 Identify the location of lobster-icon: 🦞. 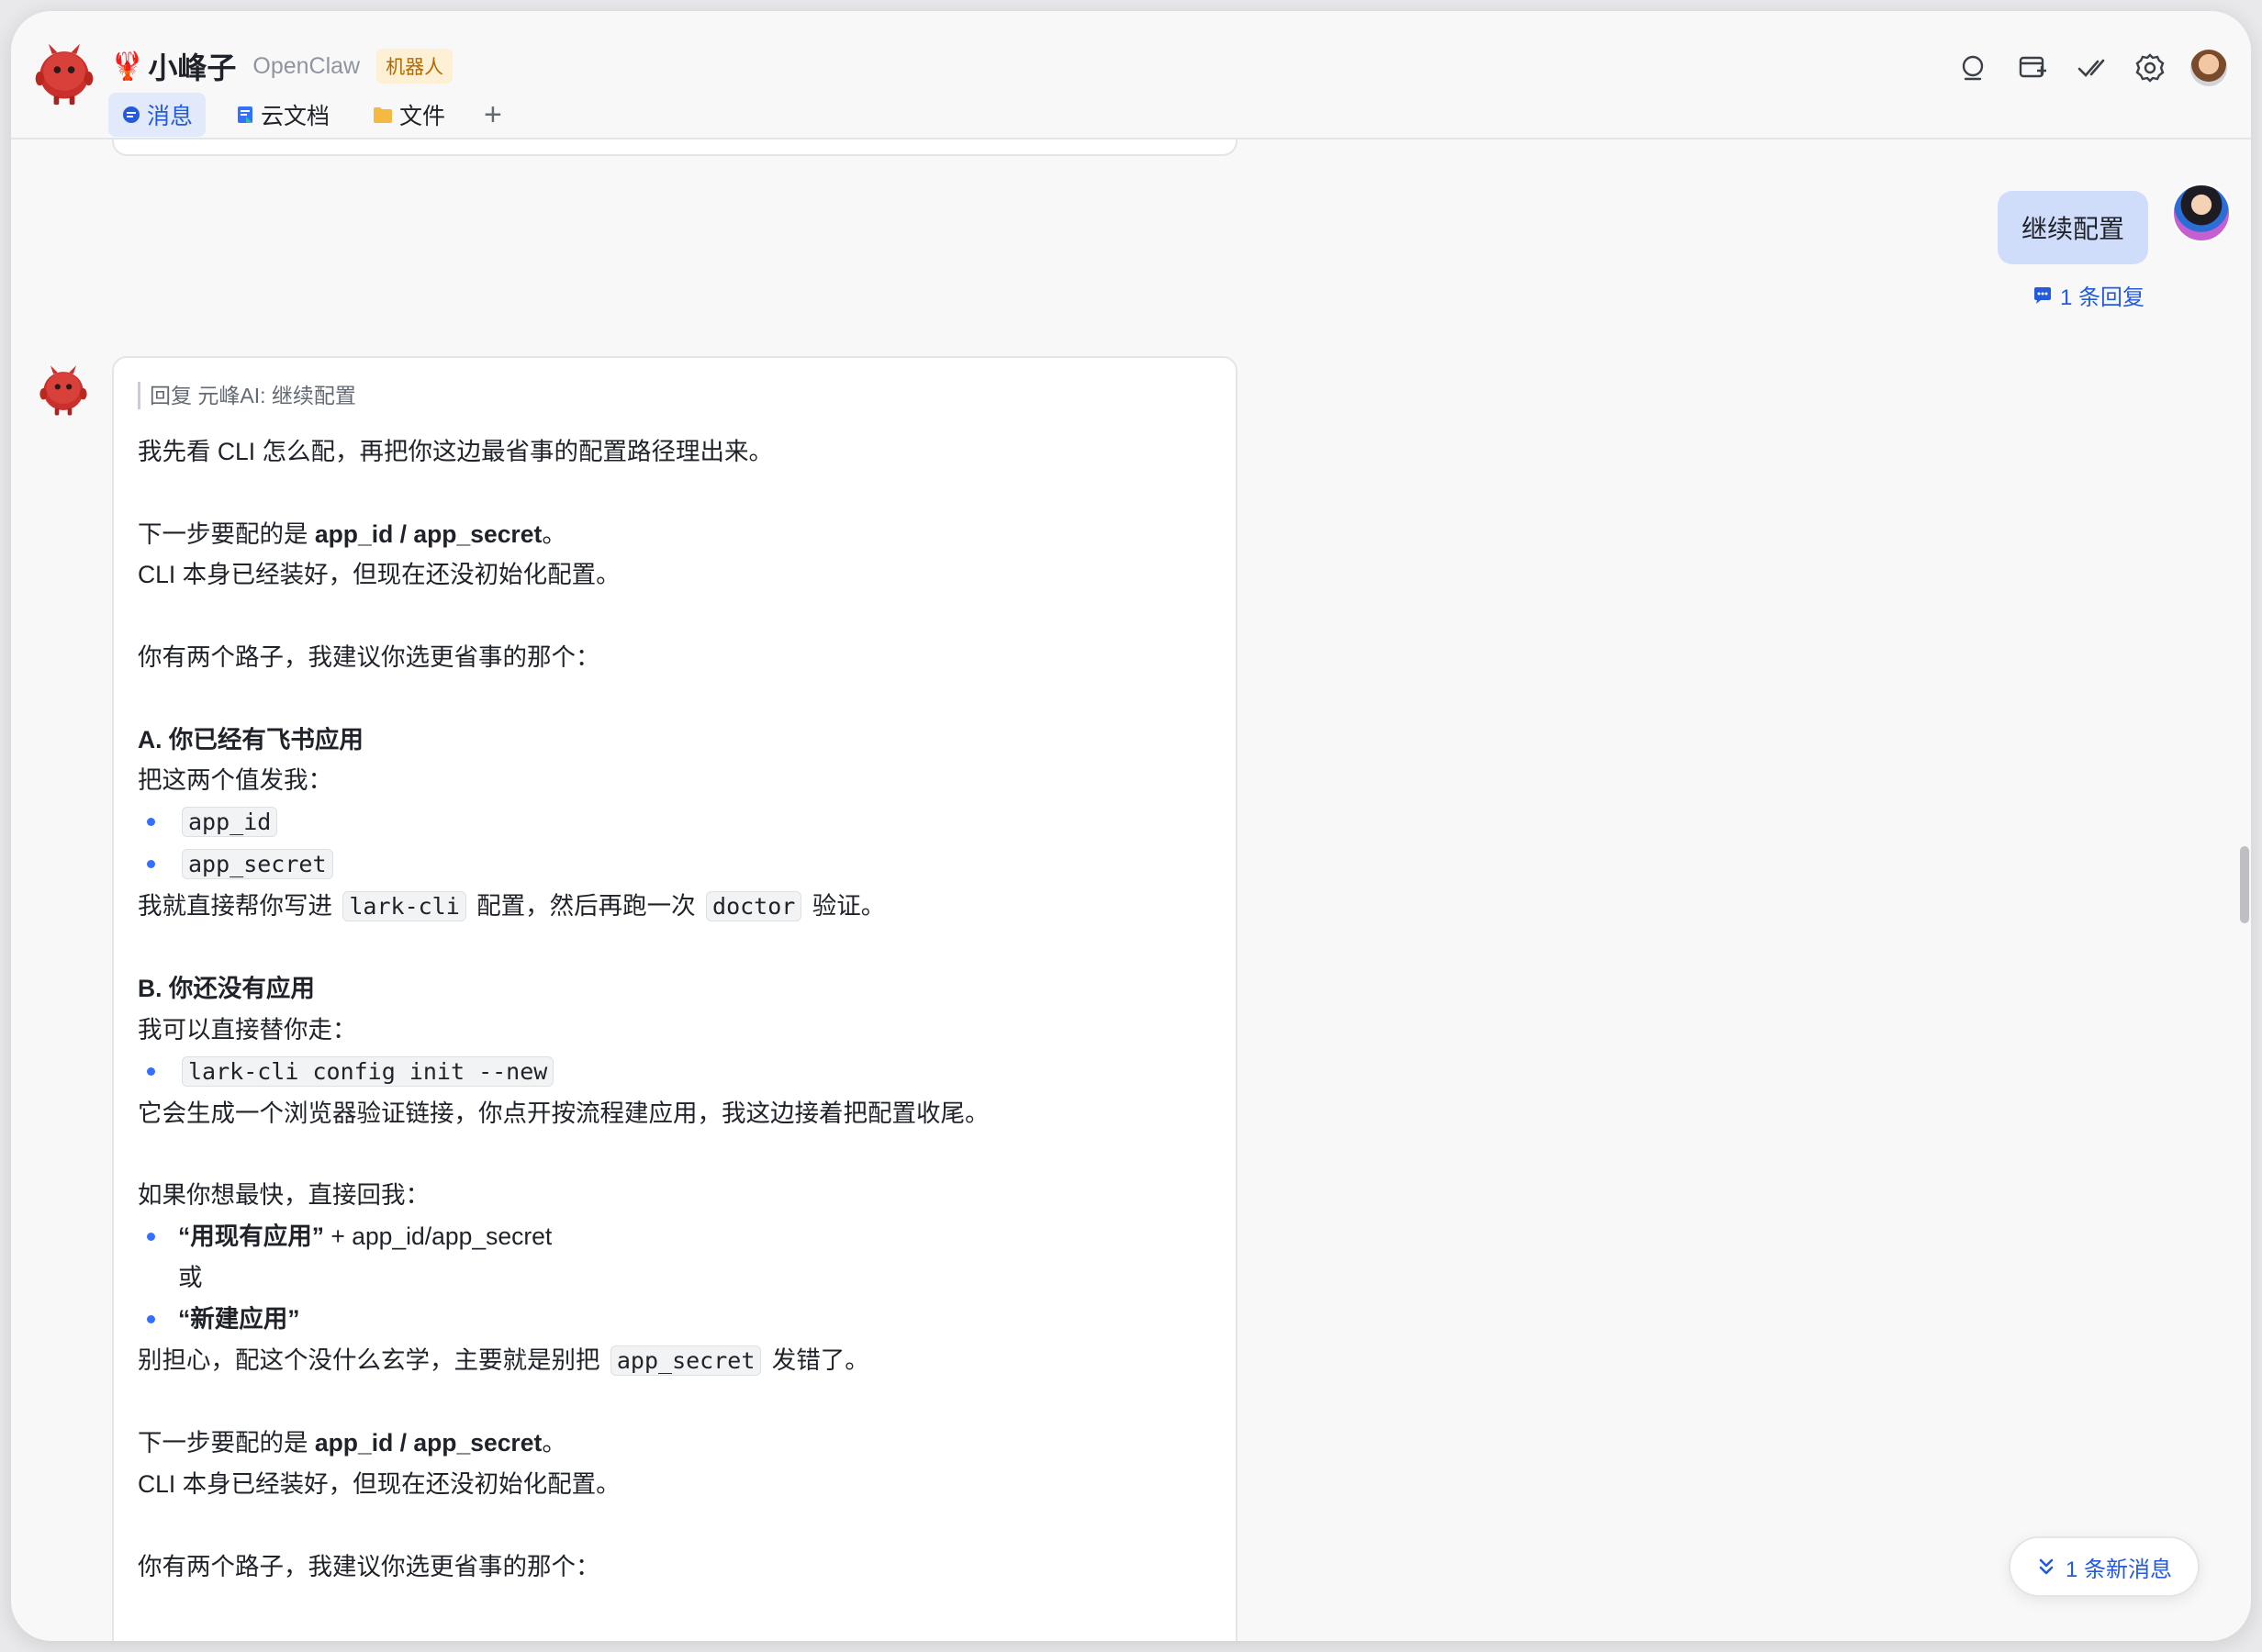
(128, 66).